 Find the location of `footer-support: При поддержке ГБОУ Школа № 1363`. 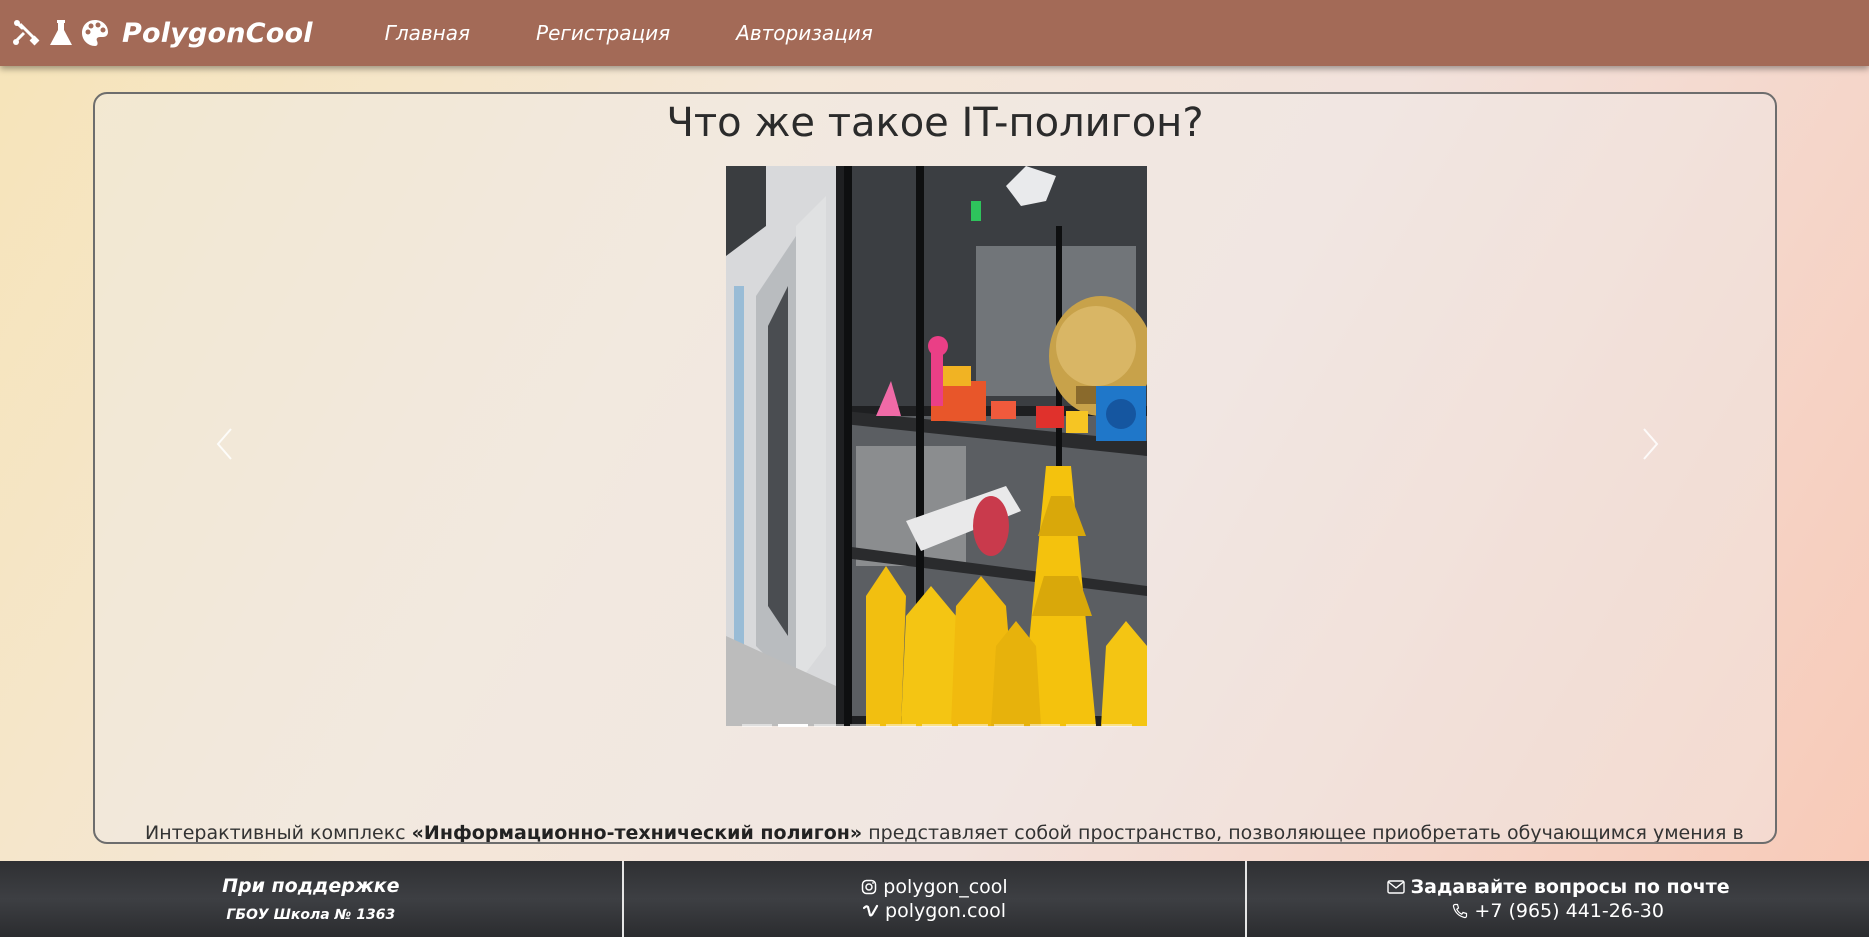

footer-support: При поддержке ГБОУ Школа № 1363 is located at coordinates (312, 899).